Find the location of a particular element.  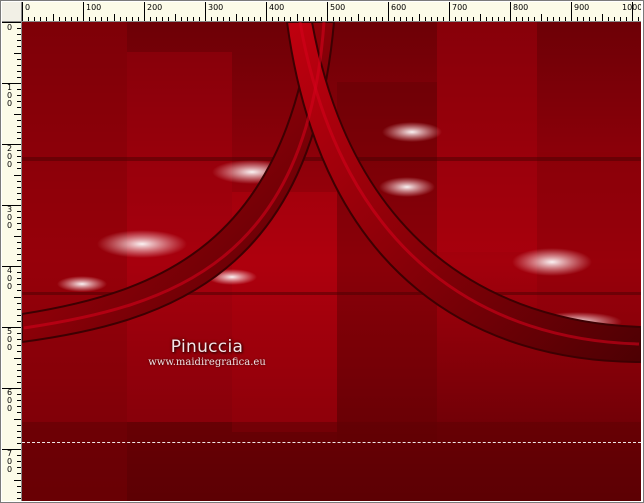

vertical-ruler: 0 100 200 300 400 500 600 700 is located at coordinates (12, 261).